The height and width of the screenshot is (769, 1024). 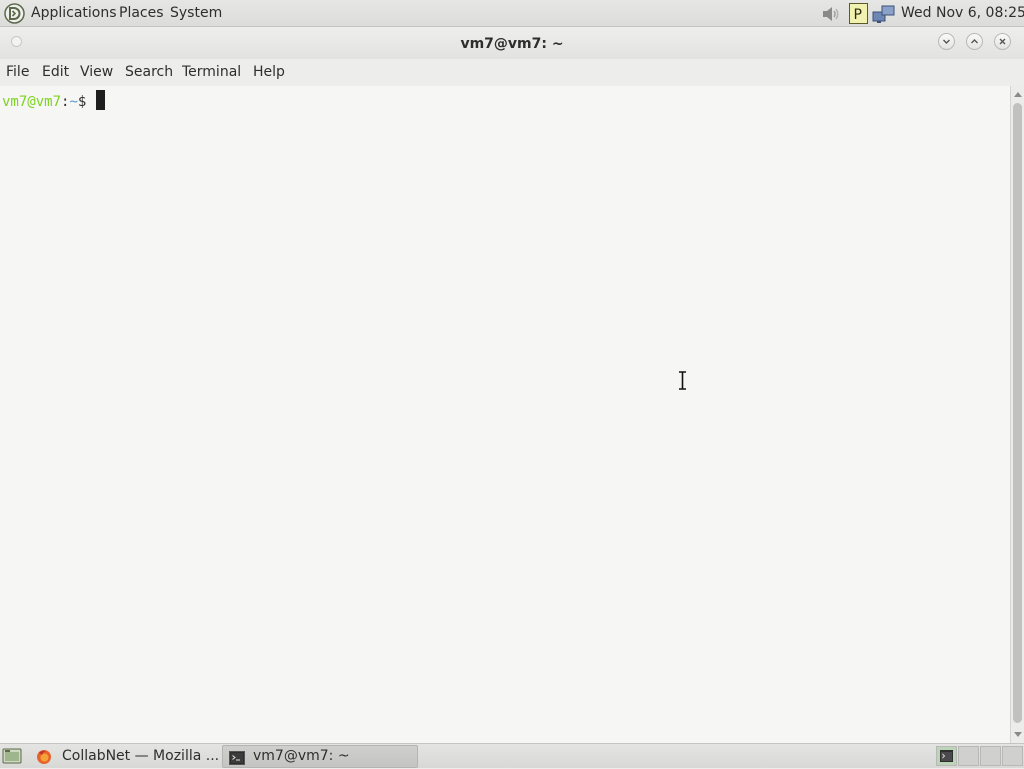 I want to click on close-icon, so click(x=1002, y=41).